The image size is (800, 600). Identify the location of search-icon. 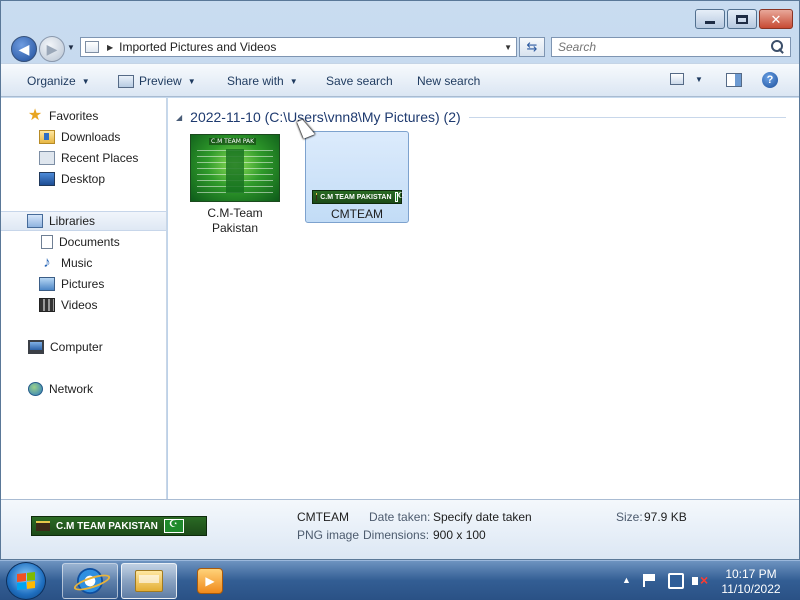
(778, 47).